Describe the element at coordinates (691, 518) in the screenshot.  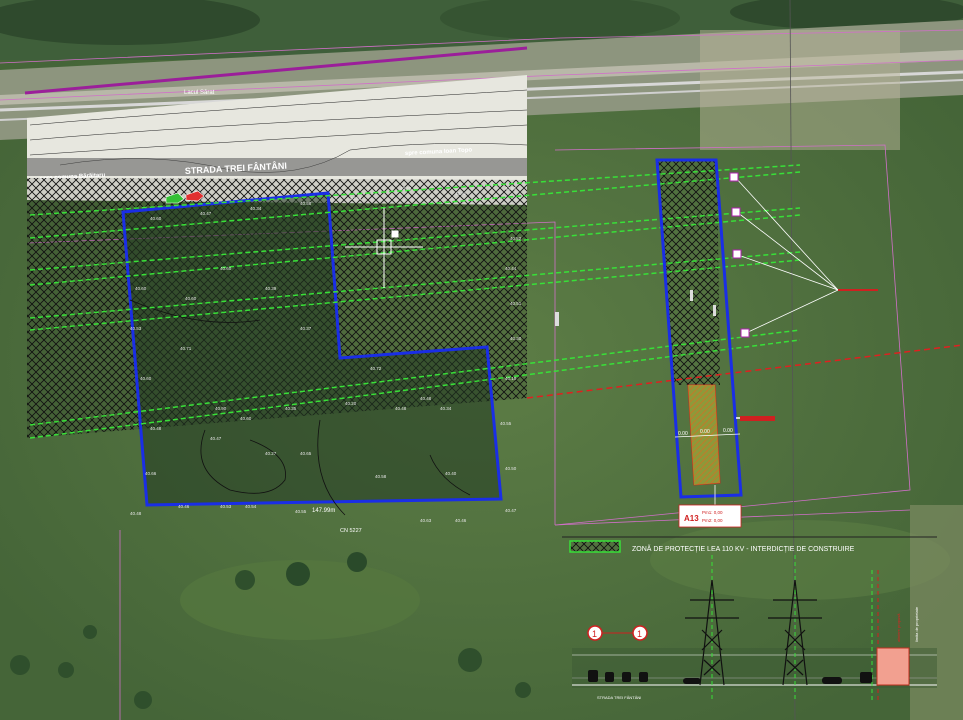
I see `lot-code: A13` at that location.